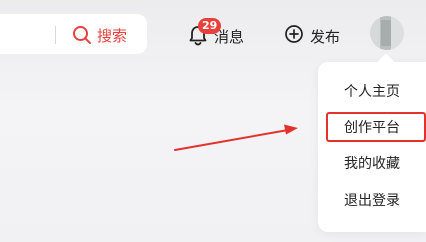  I want to click on search-divider, so click(55, 35).